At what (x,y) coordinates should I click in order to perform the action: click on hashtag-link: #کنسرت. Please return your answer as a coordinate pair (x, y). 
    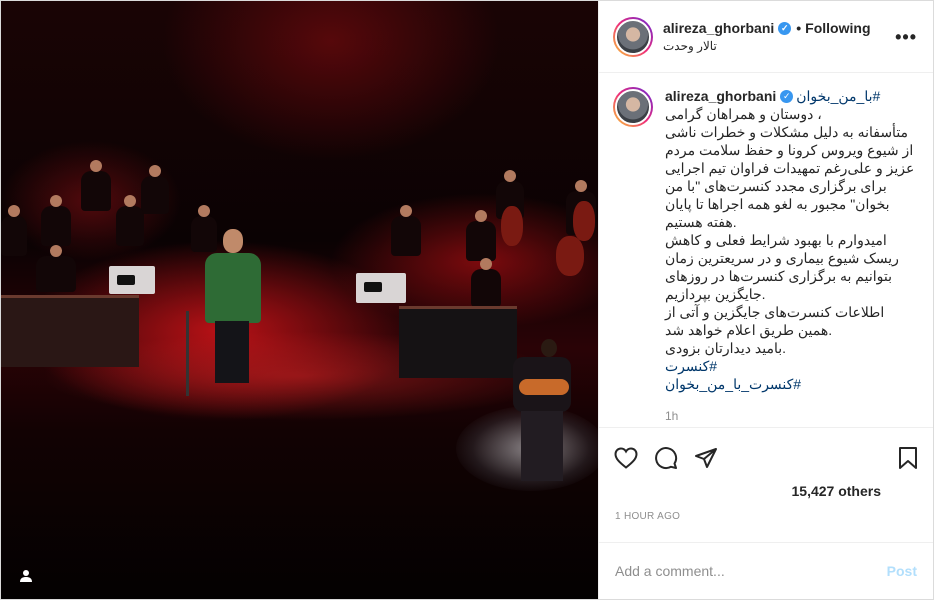
    Looking at the image, I should click on (789, 366).